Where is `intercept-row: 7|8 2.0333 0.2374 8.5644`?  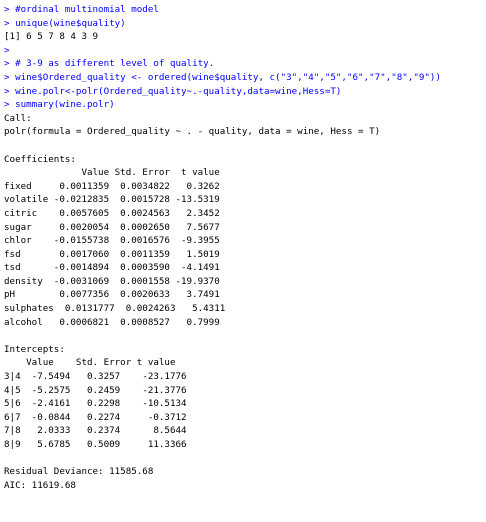 intercept-row: 7|8 2.0333 0.2374 8.5644 is located at coordinates (95, 431).